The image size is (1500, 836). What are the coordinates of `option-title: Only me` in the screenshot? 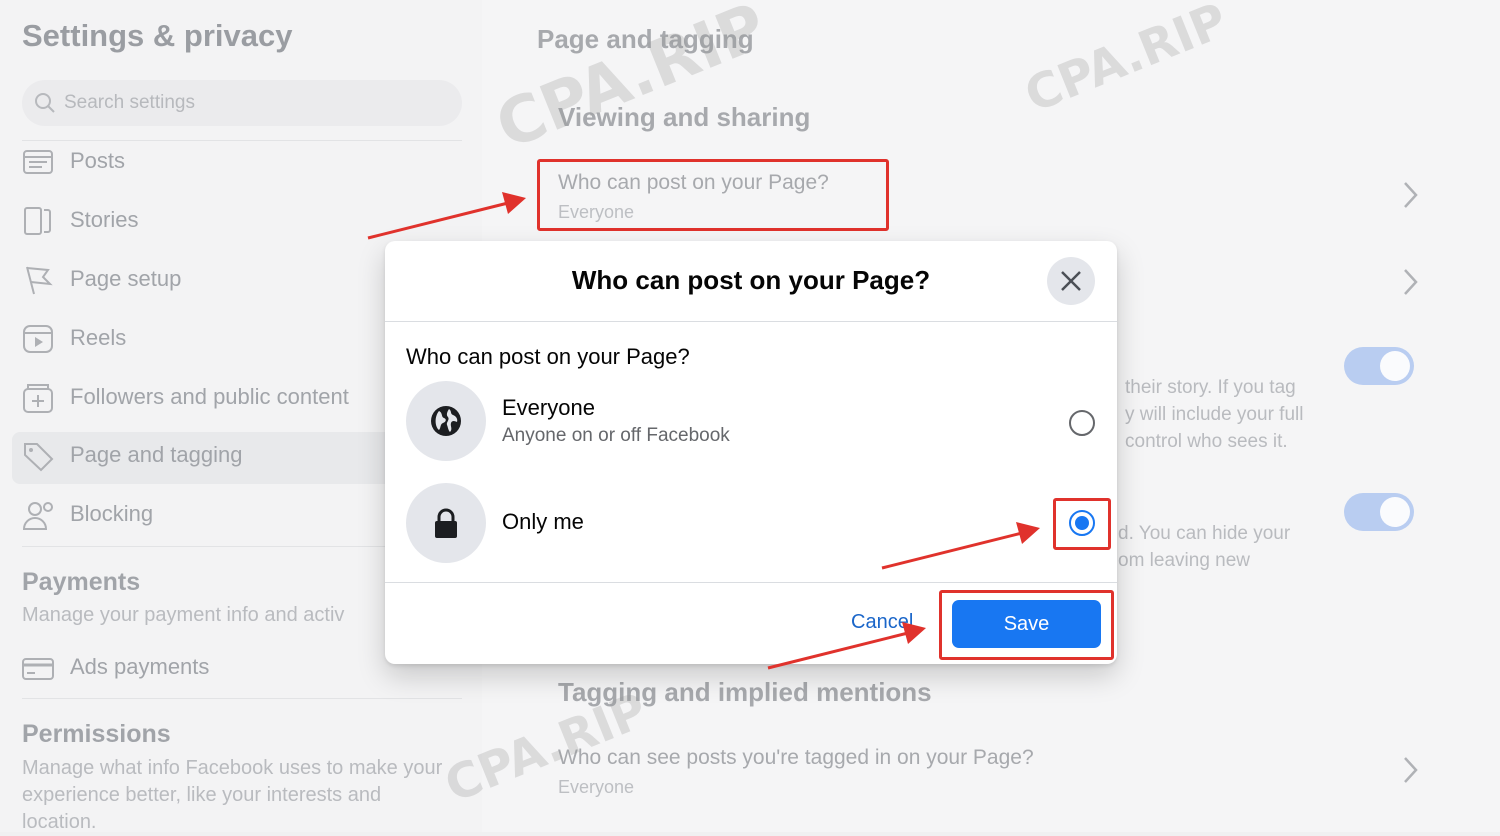 It's located at (543, 521).